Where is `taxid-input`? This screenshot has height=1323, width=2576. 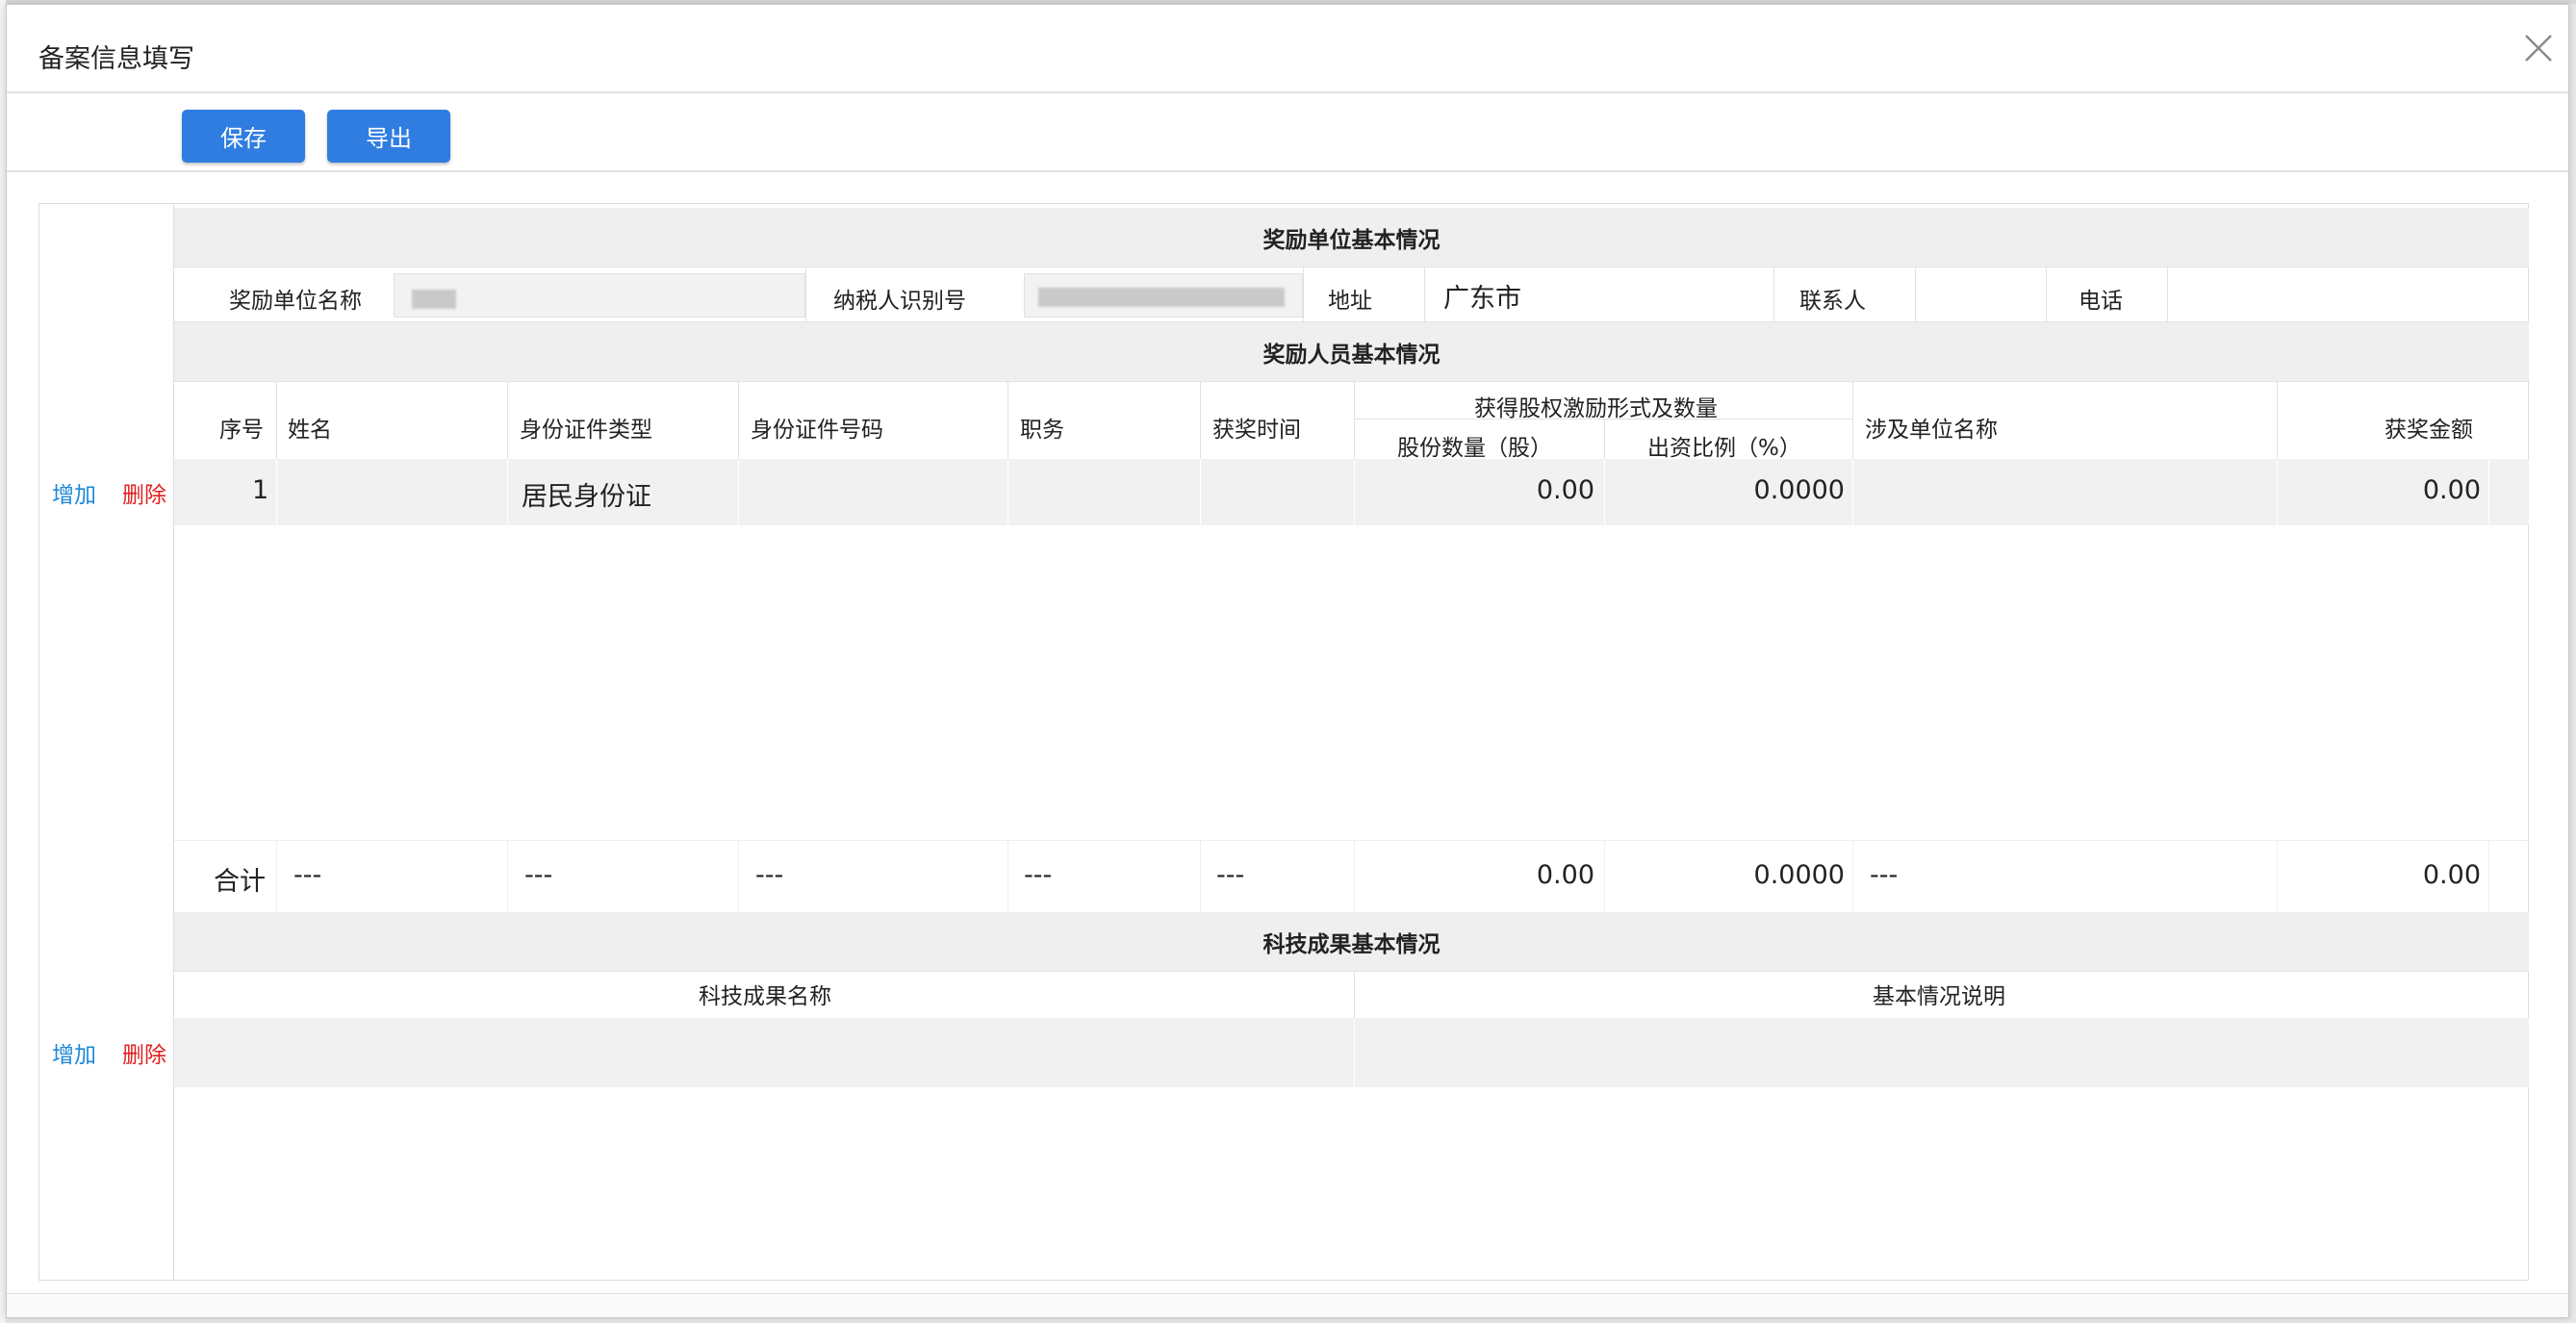
taxid-input is located at coordinates (1163, 295).